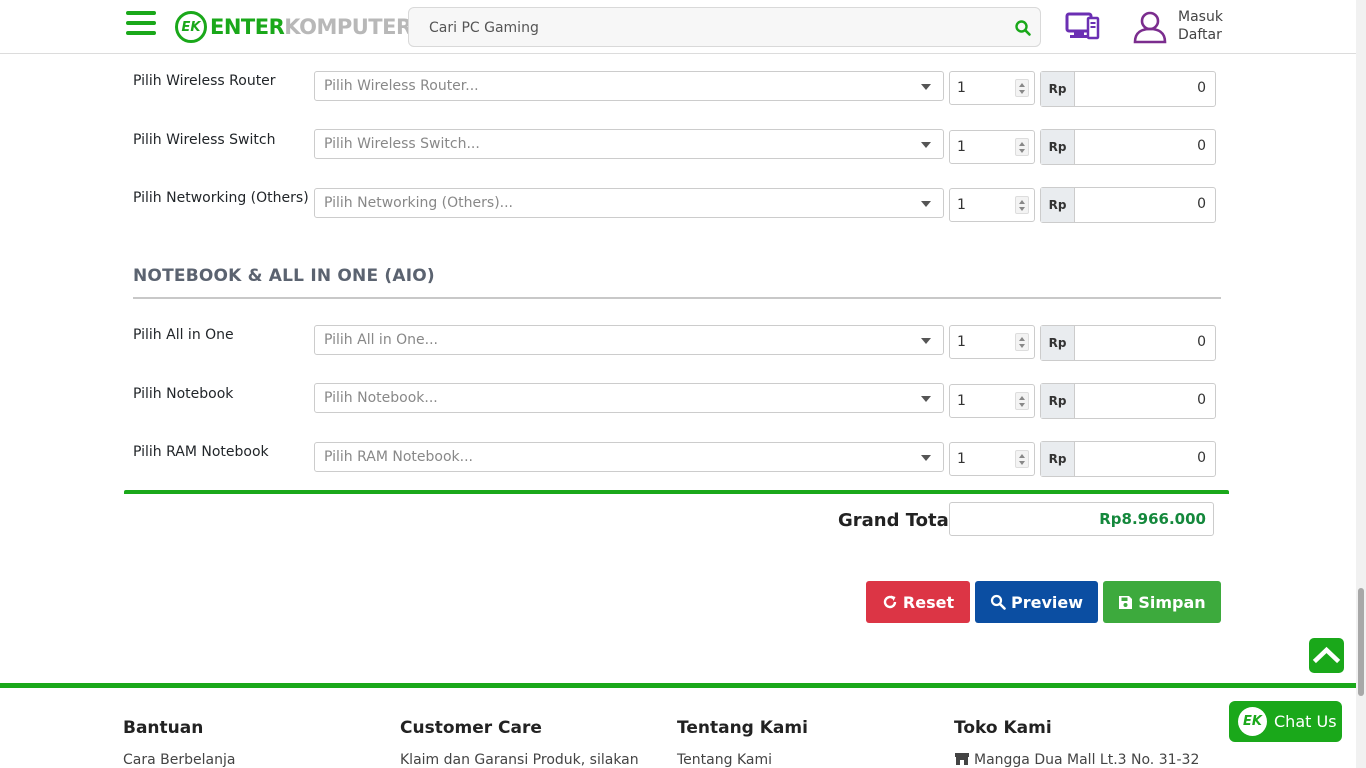  I want to click on logo-mark-icon: EK, so click(191, 27).